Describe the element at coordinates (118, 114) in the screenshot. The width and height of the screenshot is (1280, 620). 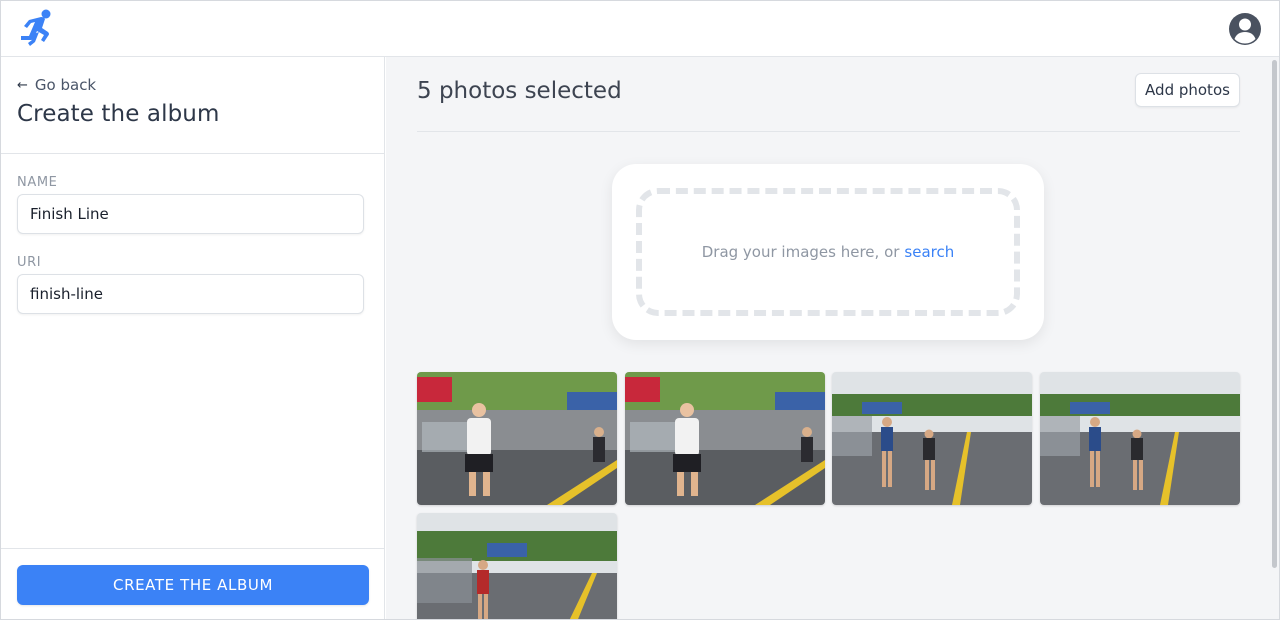
I see `page-title: Create the album` at that location.